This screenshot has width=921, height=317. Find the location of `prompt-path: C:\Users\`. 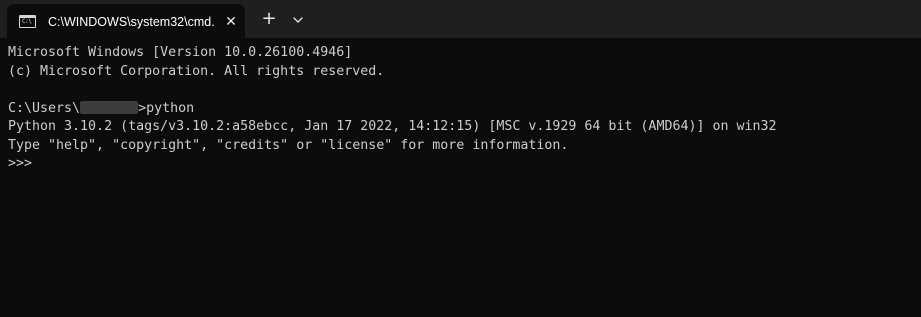

prompt-path: C:\Users\ is located at coordinates (44, 108).